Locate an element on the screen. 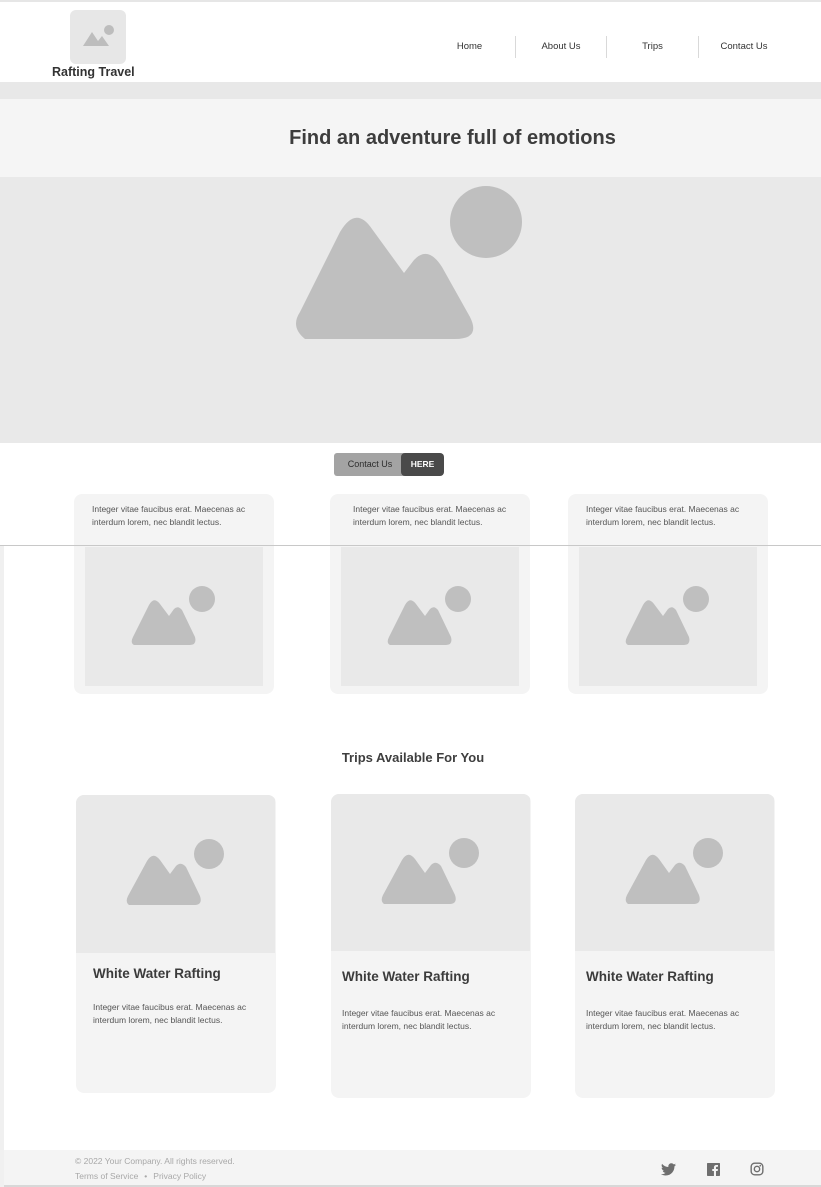 Image resolution: width=821 pixels, height=1187 pixels. hero-title: Find an adventure full of emotions is located at coordinates (452, 137).